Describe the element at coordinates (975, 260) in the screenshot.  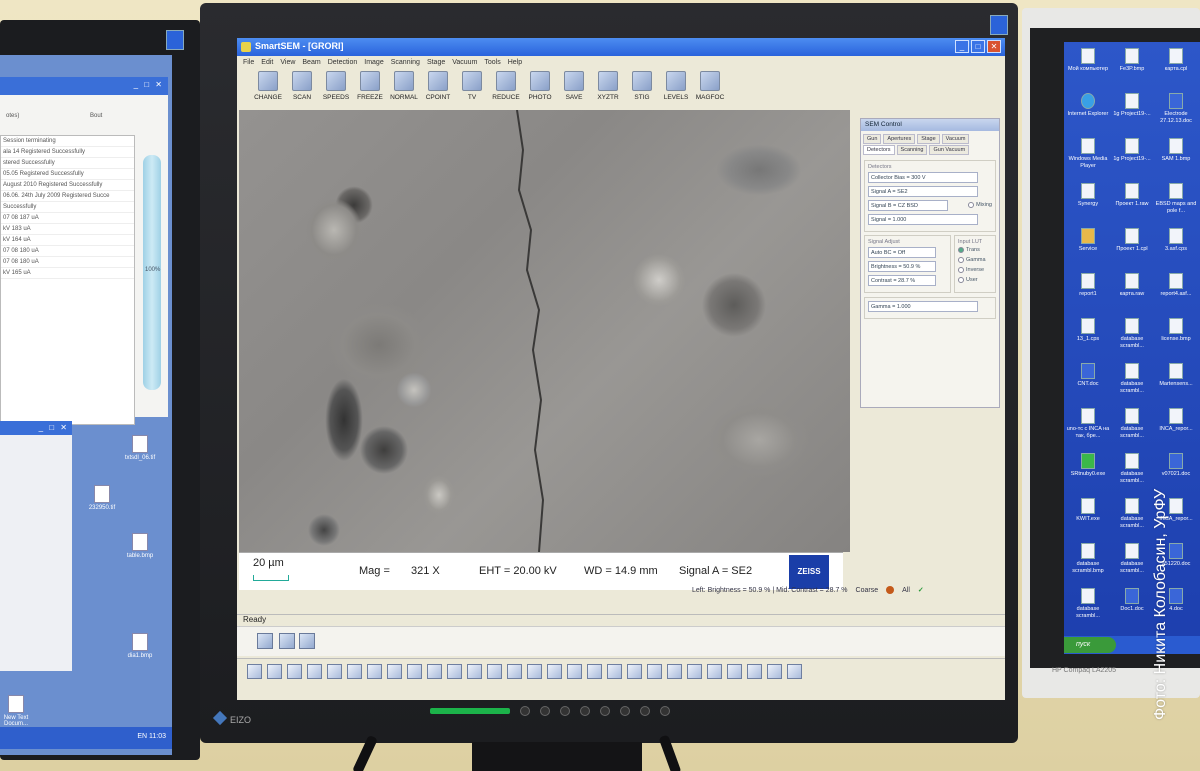
I see `lut-gamma-radio: Gamma` at that location.